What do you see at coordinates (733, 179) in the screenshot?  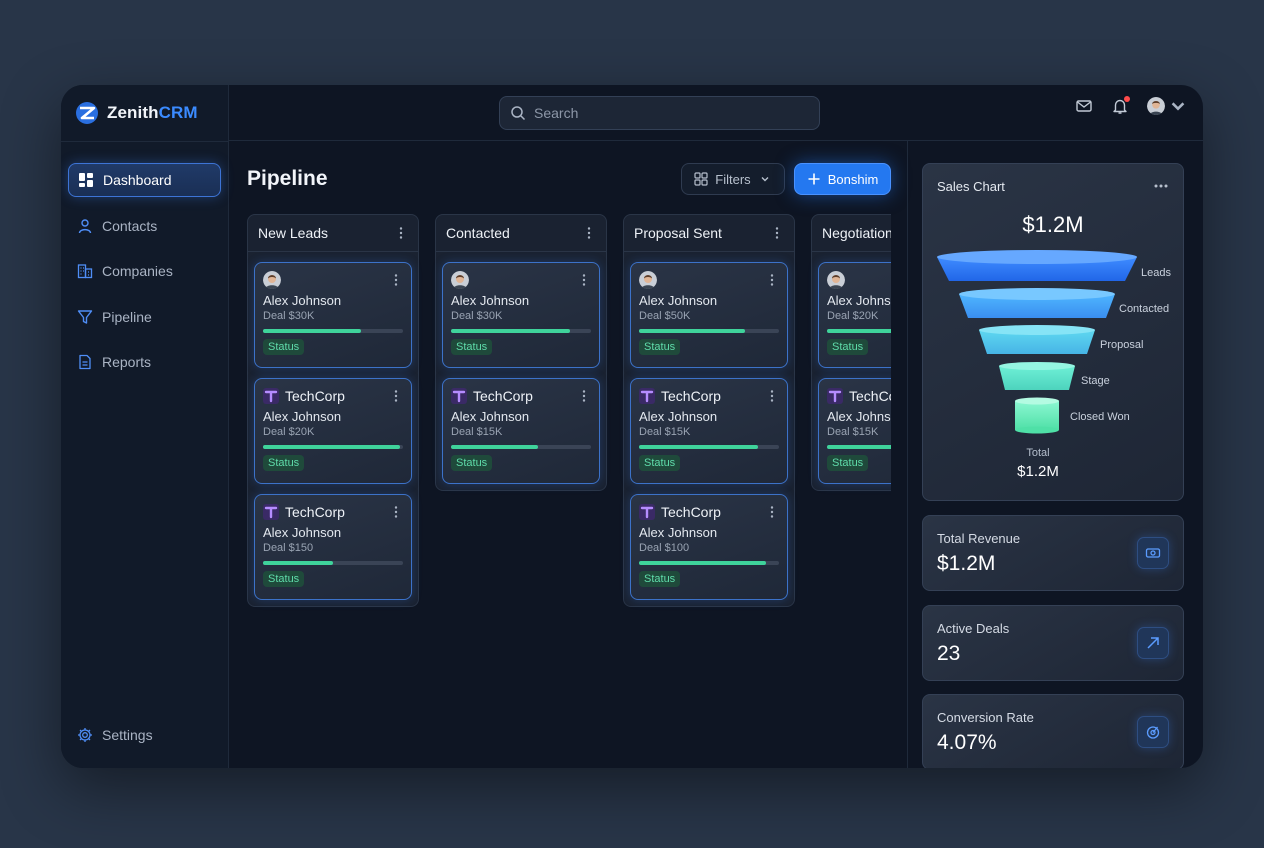 I see `filters-button: Filters` at bounding box center [733, 179].